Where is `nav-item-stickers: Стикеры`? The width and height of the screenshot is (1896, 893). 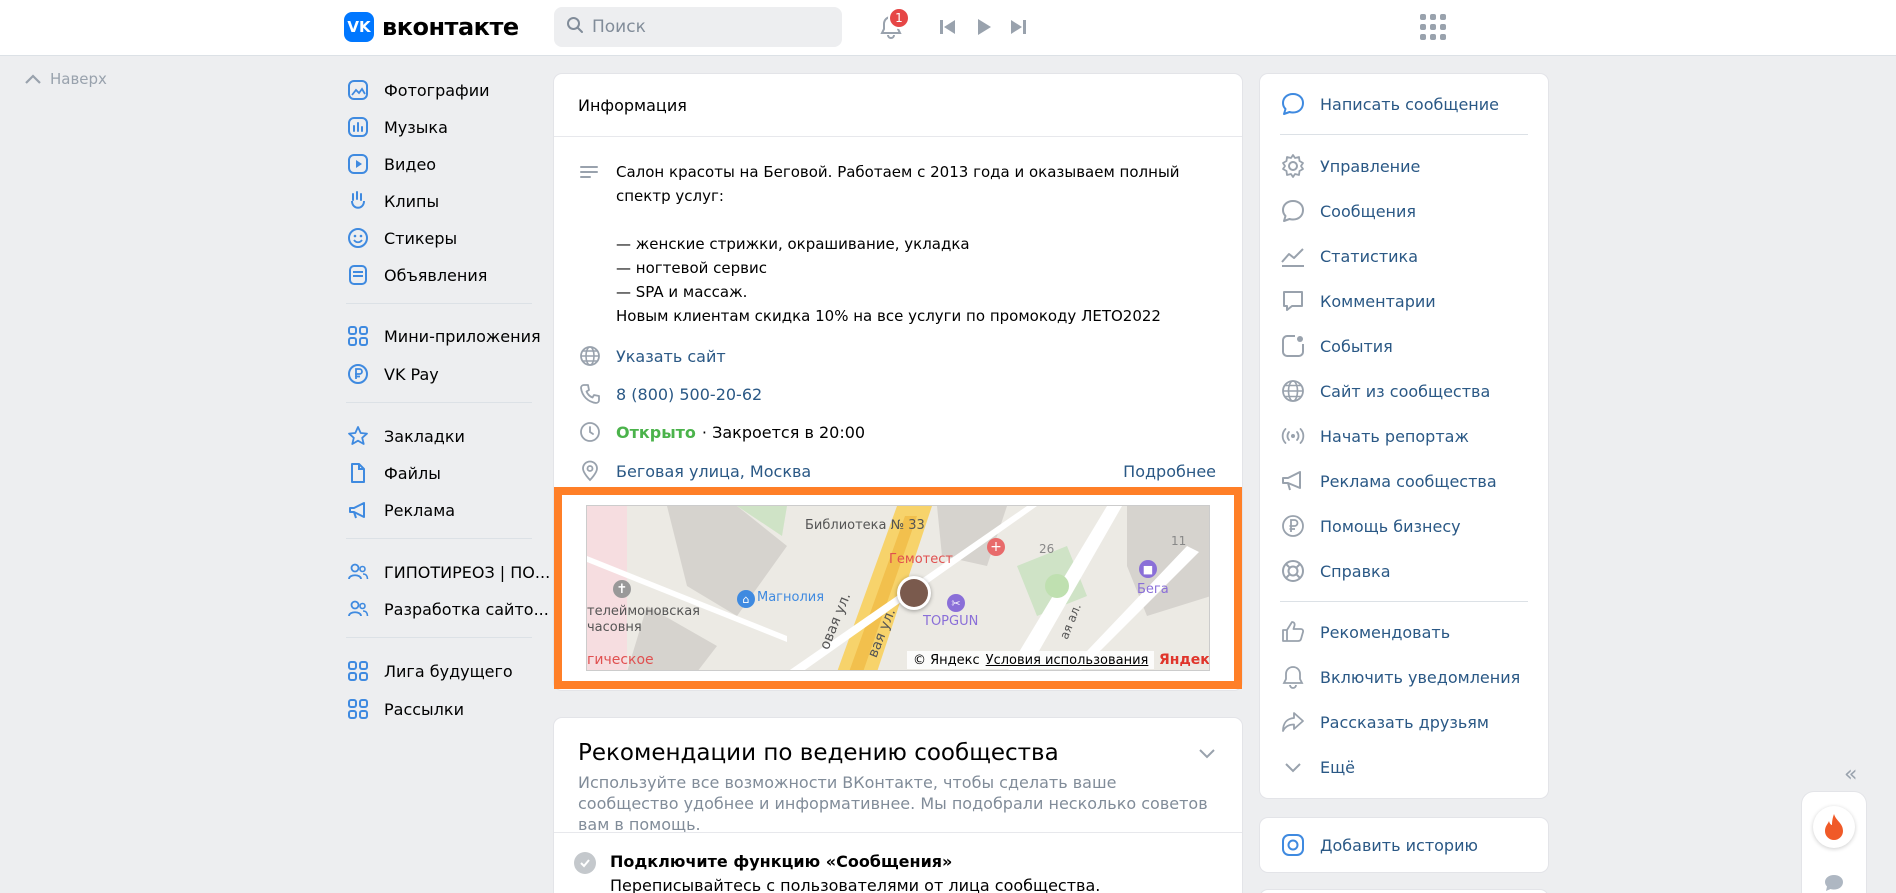 nav-item-stickers: Стикеры is located at coordinates (441, 238).